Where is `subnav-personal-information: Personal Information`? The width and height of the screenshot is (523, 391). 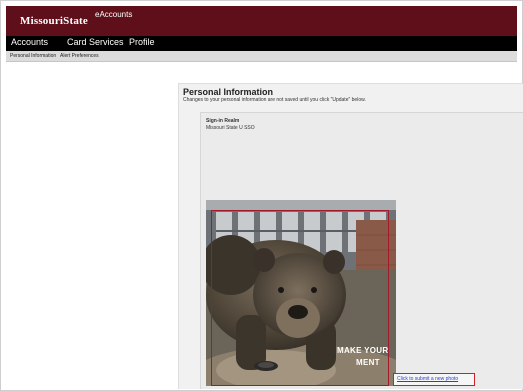
subnav-personal-information: Personal Information is located at coordinates (33, 56).